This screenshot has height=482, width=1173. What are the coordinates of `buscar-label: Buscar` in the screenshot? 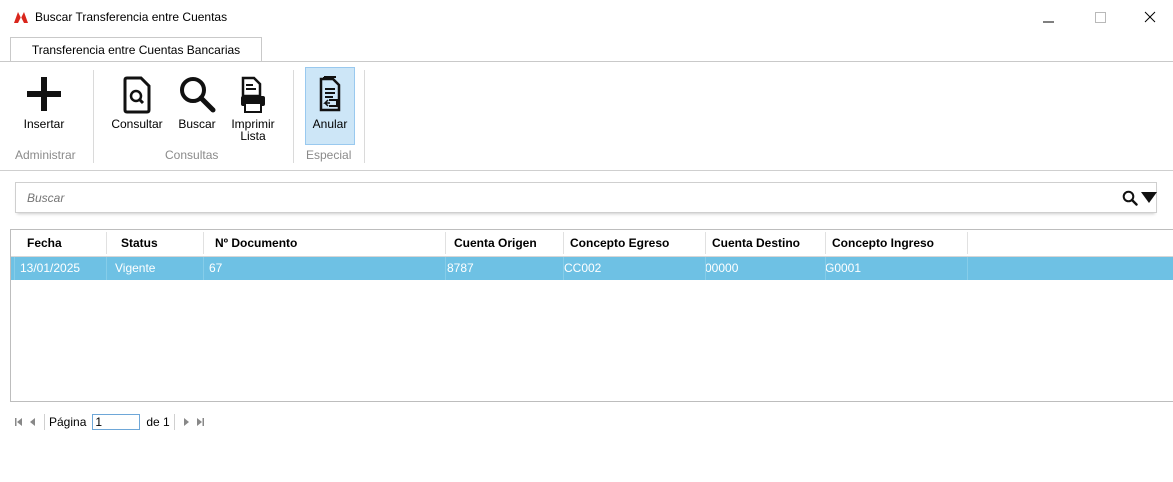 It's located at (197, 124).